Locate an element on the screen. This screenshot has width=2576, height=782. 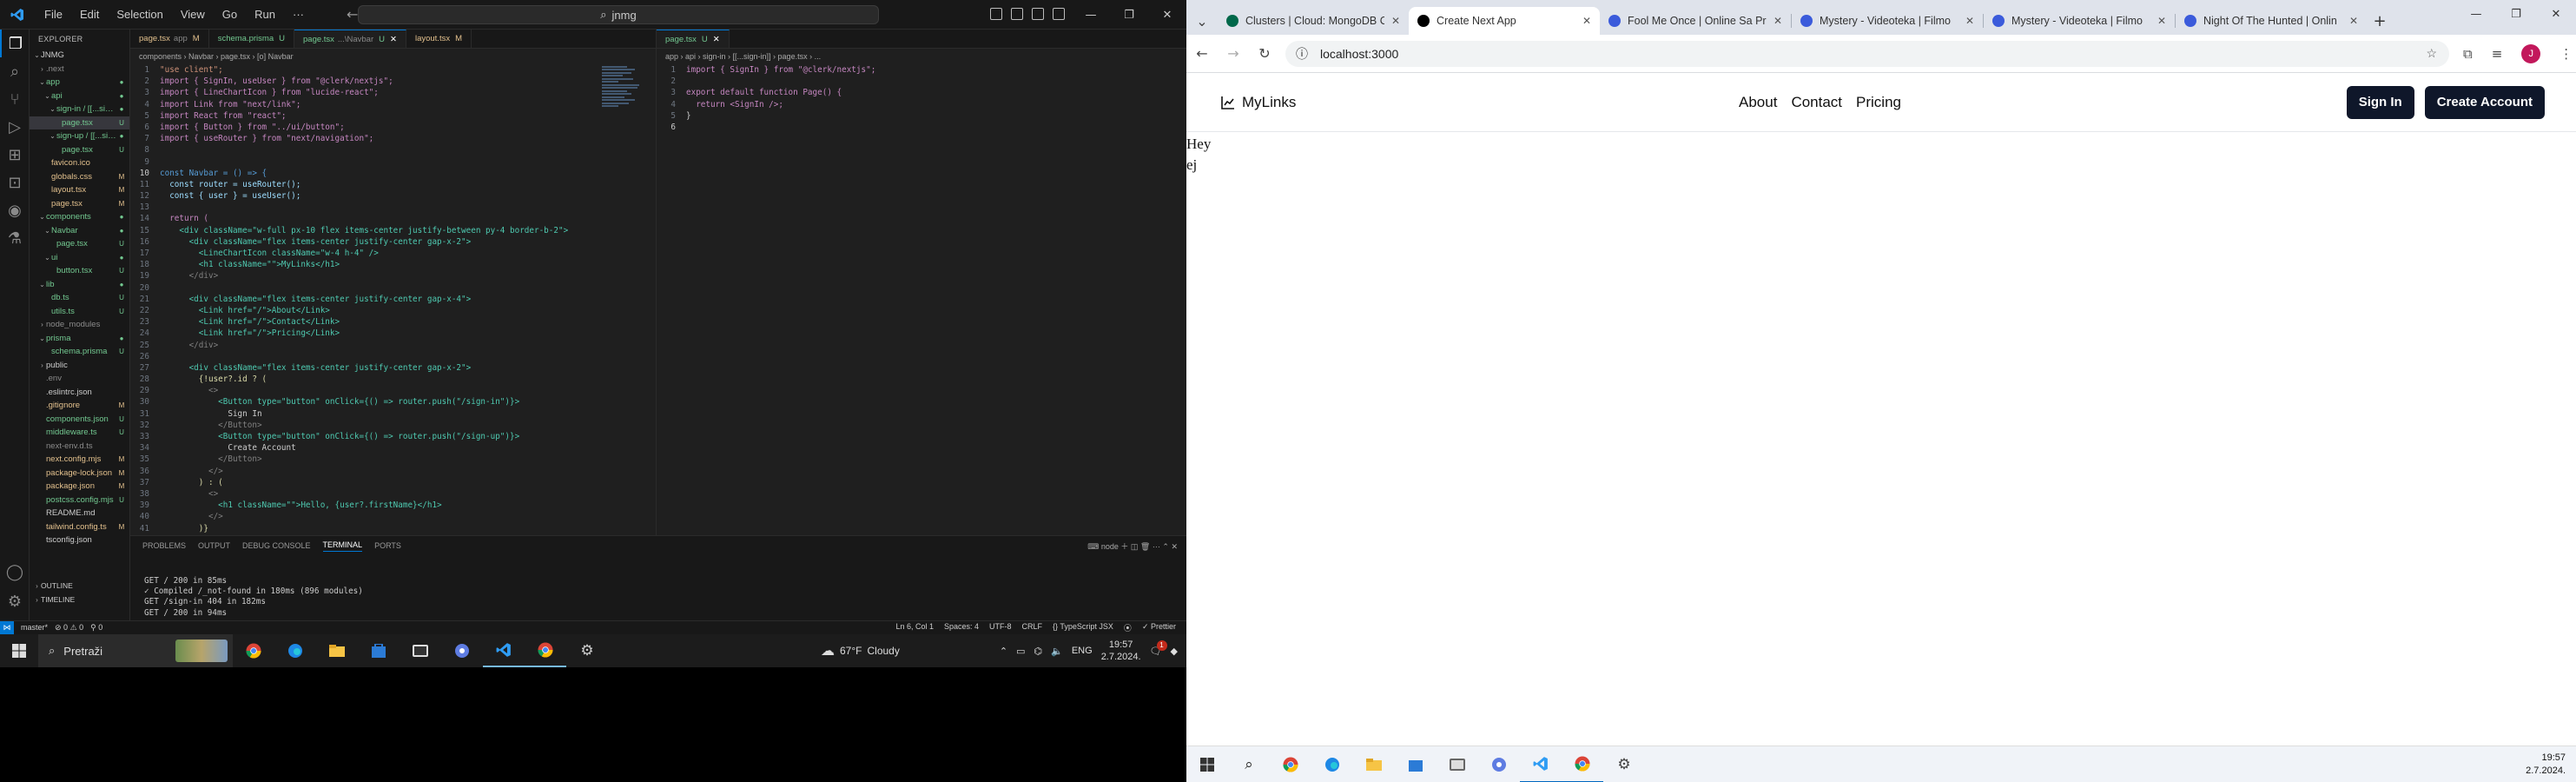
command-center: ⌕ jnmg is located at coordinates (618, 15).